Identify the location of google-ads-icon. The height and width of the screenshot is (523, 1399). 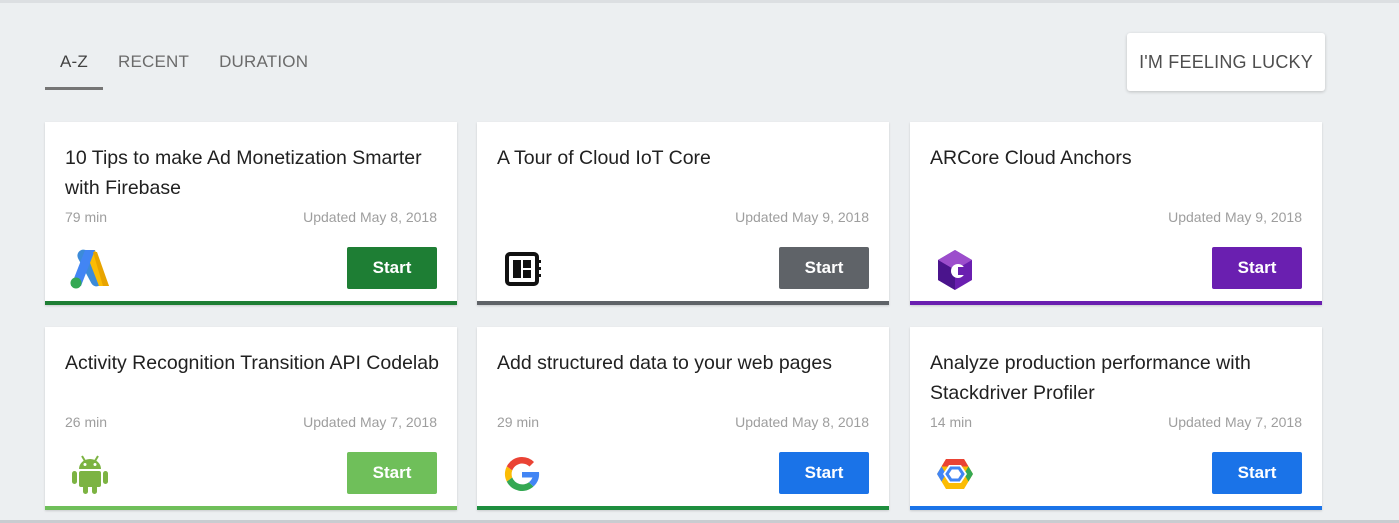
(90, 269).